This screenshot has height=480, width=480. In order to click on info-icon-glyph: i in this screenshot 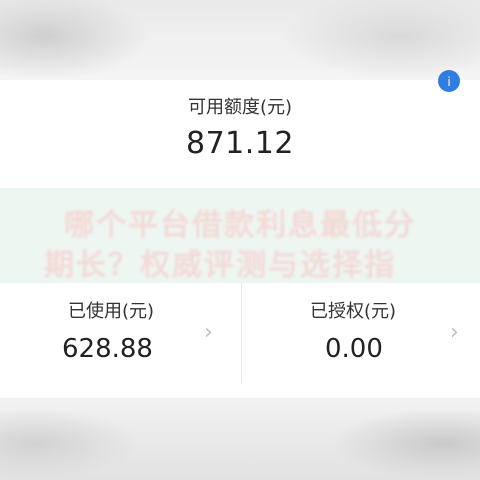, I will do `click(449, 82)`.